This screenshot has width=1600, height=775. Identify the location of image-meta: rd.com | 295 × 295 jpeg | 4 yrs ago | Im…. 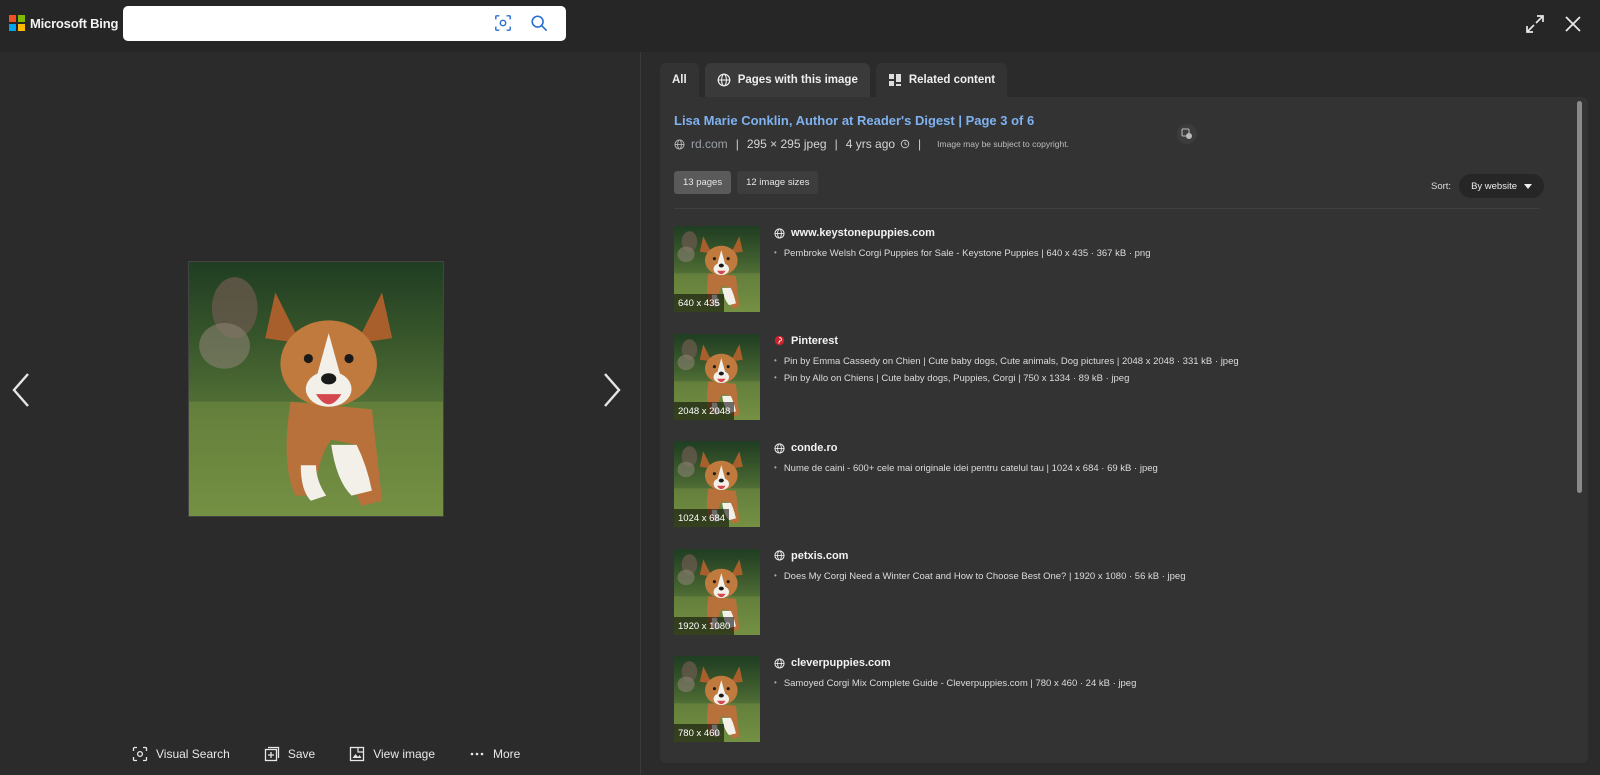
(871, 144).